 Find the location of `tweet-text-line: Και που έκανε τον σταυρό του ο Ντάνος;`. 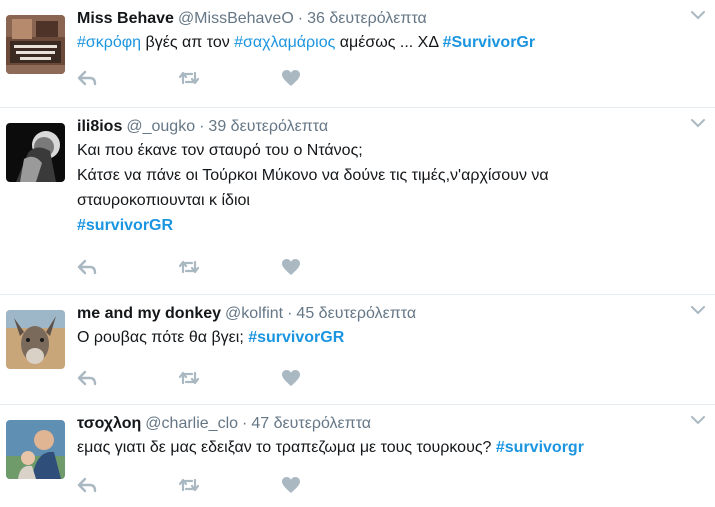

tweet-text-line: Και που έκανε τον σταυρό του ο Ντάνος; is located at coordinates (220, 150).